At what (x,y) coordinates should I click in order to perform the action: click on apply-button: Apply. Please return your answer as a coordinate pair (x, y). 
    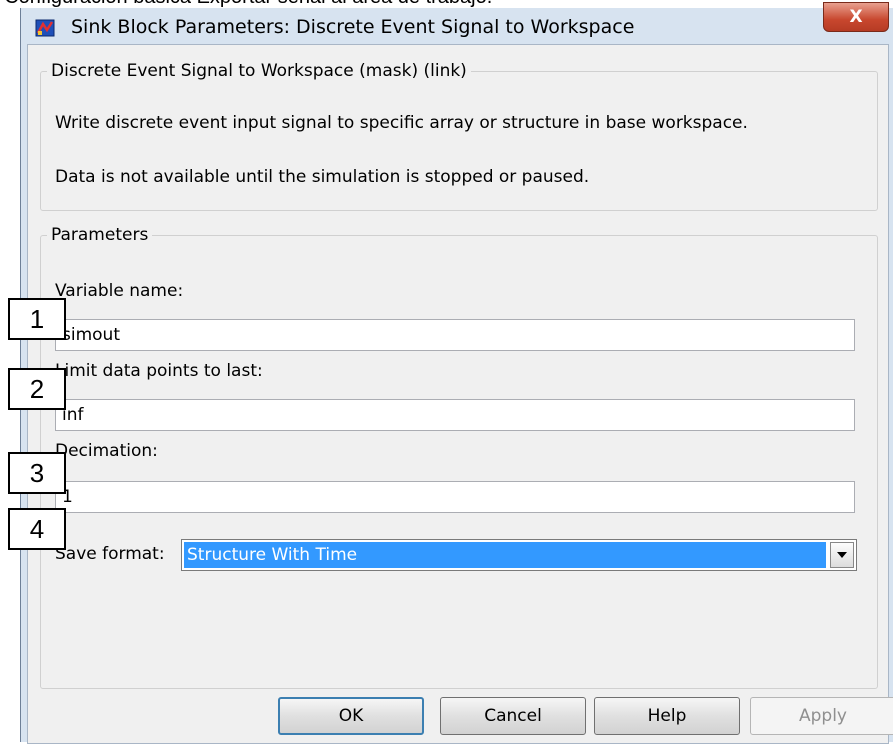
    Looking at the image, I should click on (821, 716).